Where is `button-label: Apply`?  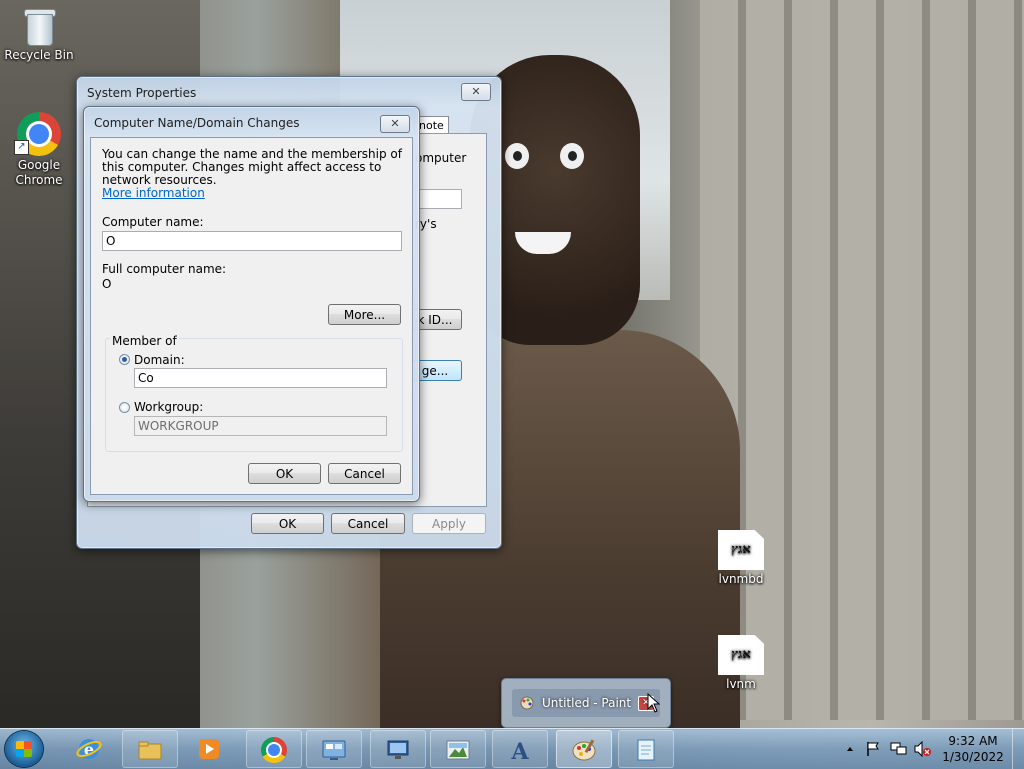
button-label: Apply is located at coordinates (449, 524).